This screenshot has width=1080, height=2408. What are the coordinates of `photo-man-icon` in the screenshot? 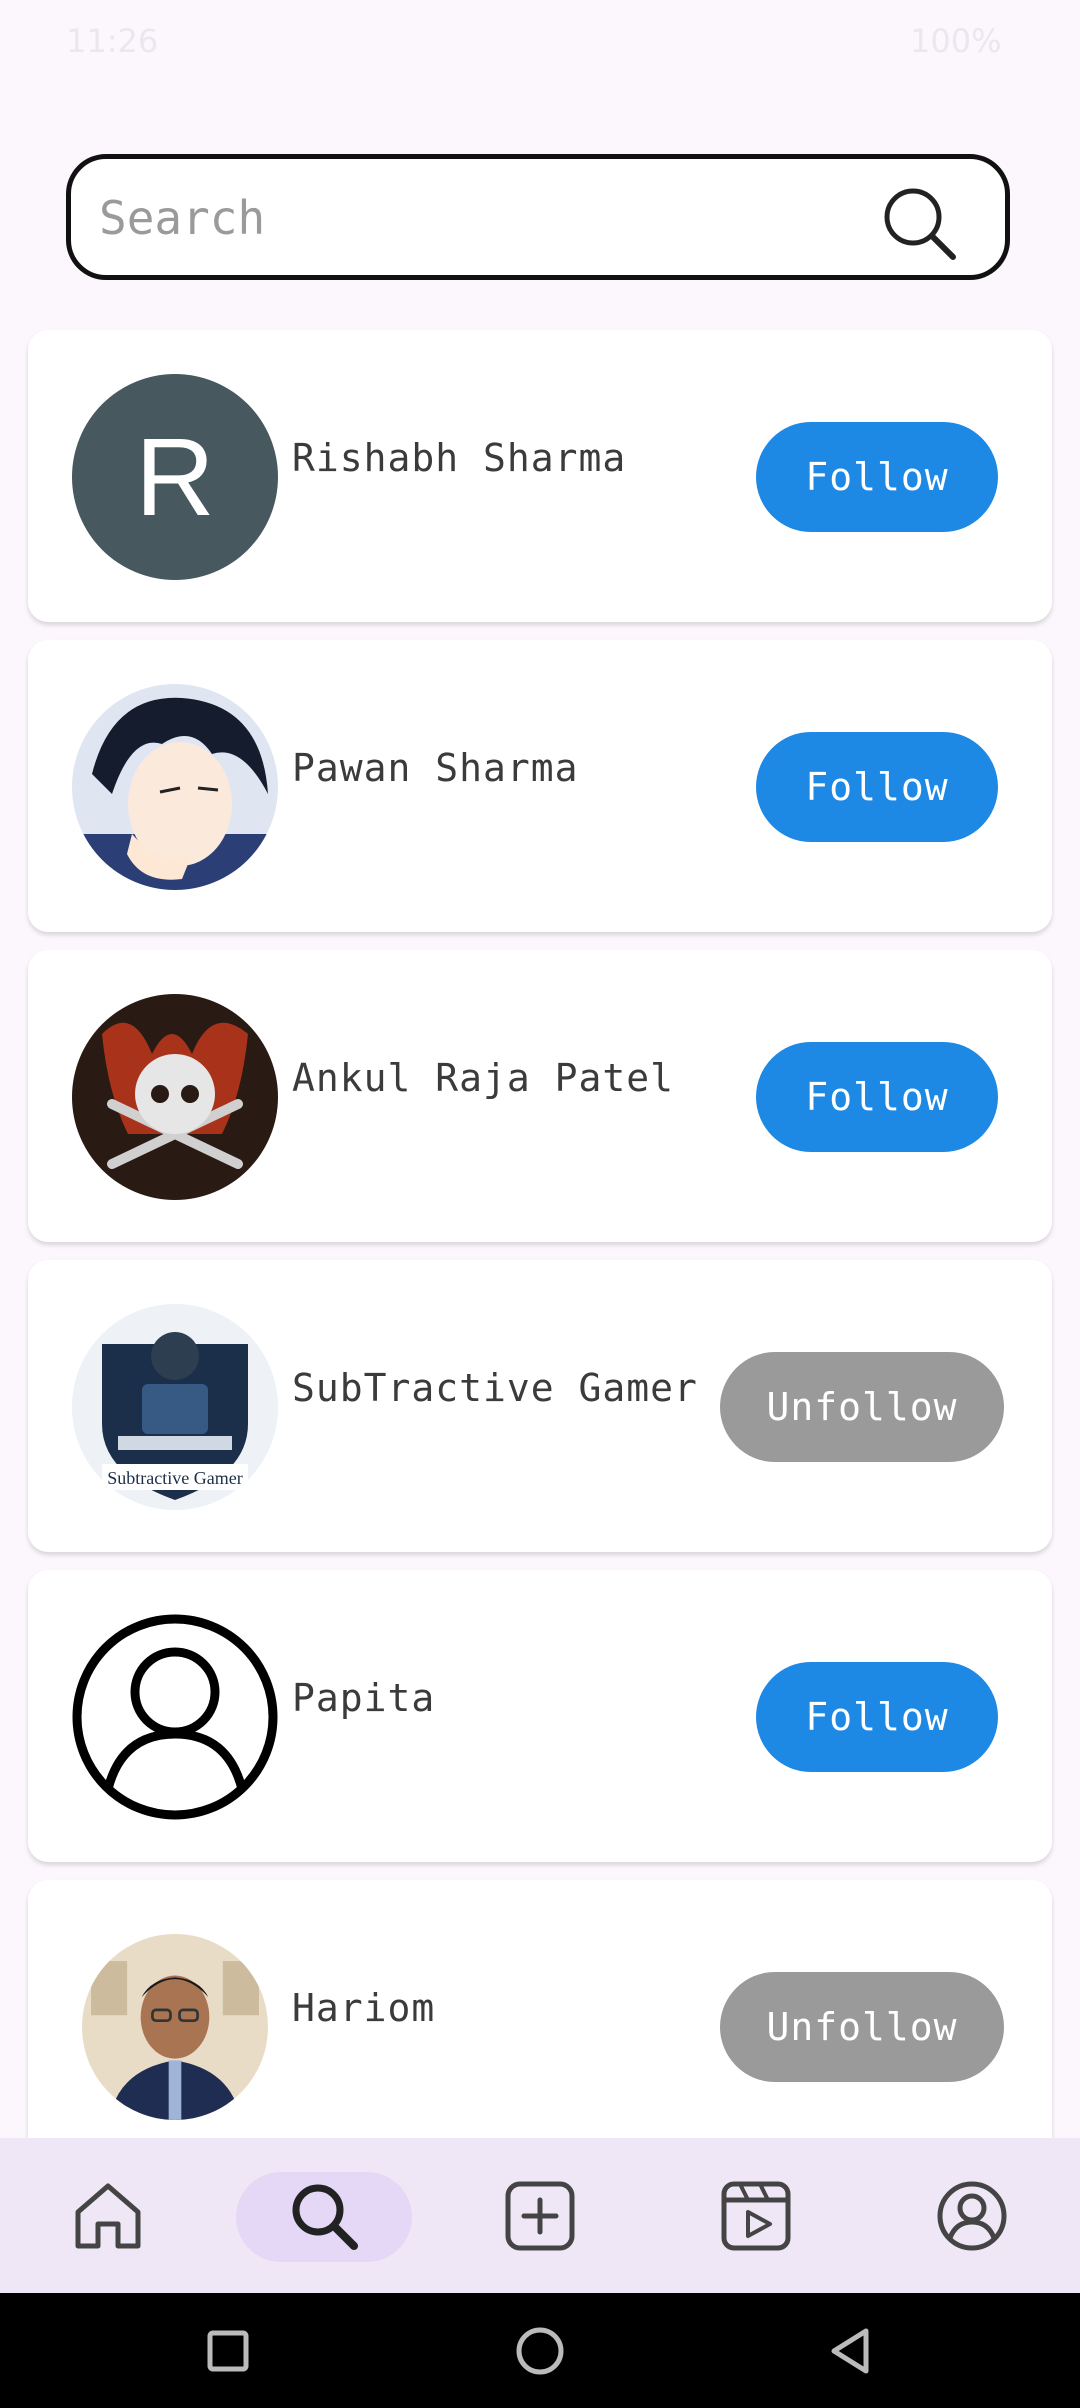 It's located at (175, 2027).